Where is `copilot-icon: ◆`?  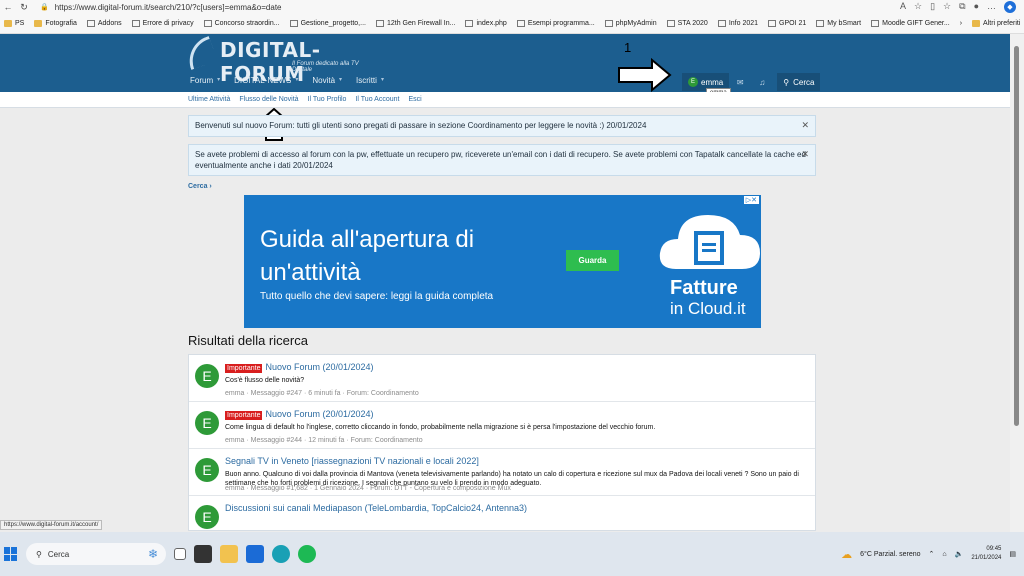 copilot-icon: ◆ is located at coordinates (1010, 7).